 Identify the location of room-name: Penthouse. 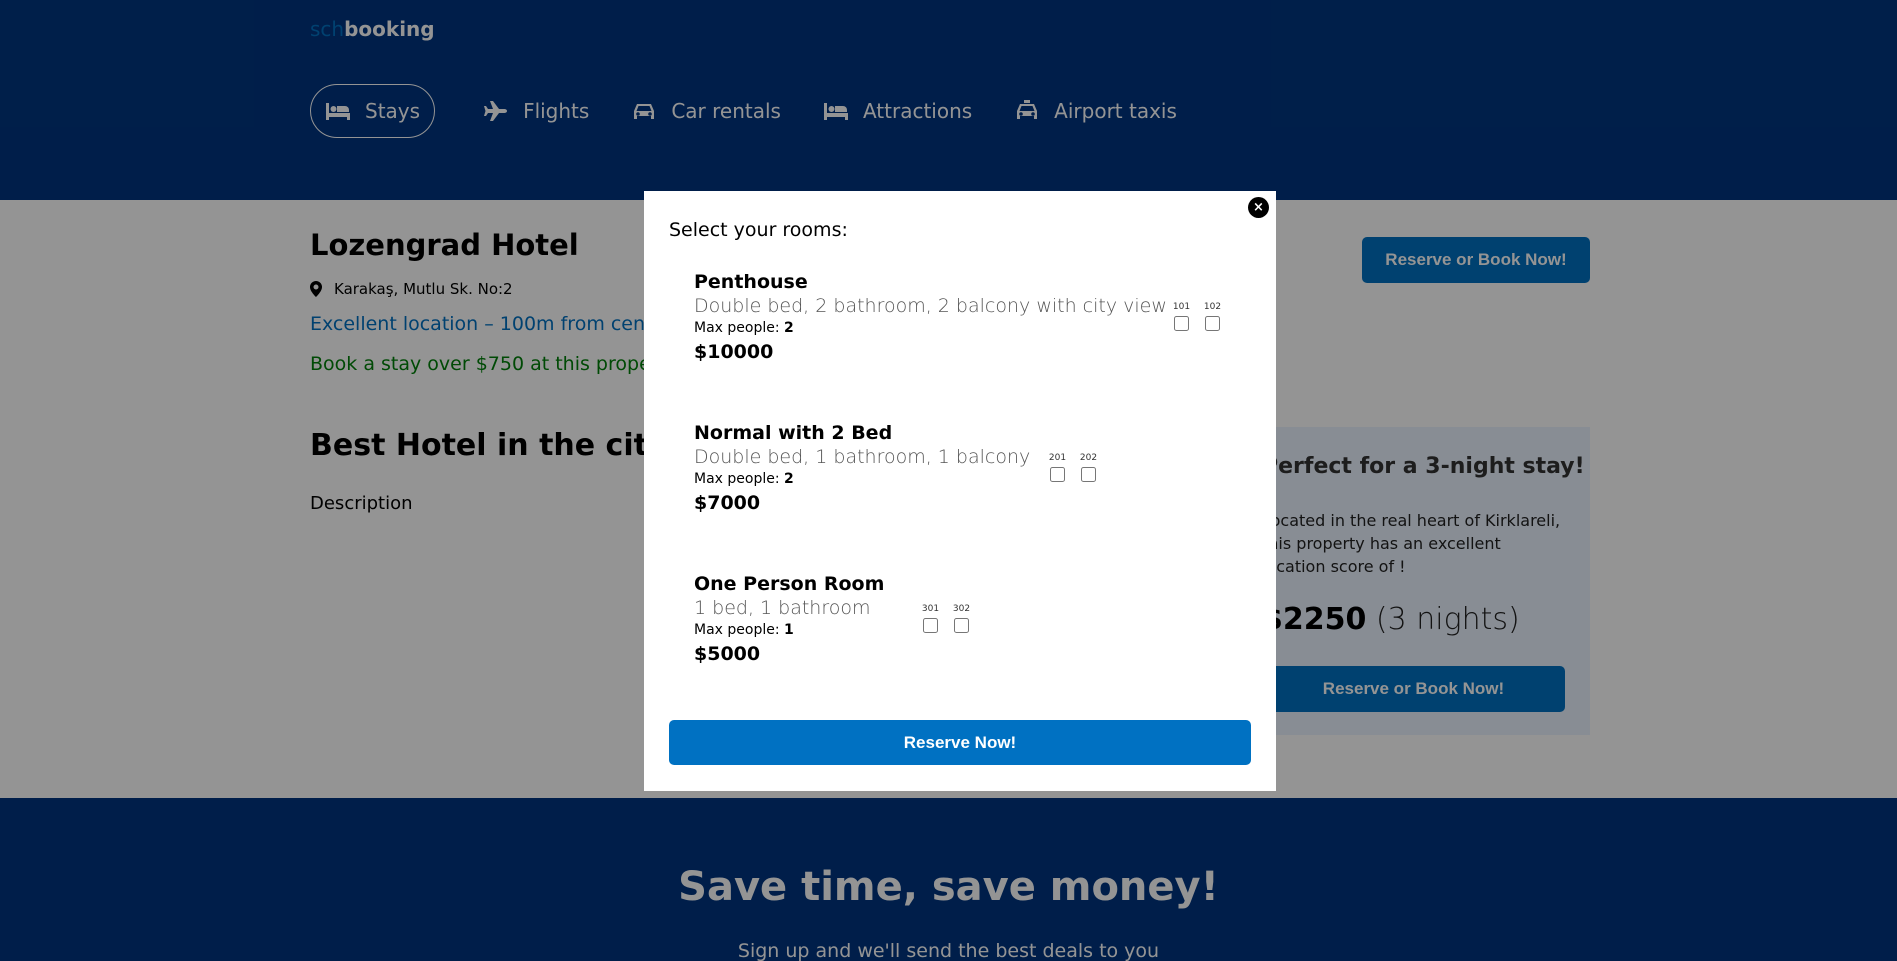
(751, 282).